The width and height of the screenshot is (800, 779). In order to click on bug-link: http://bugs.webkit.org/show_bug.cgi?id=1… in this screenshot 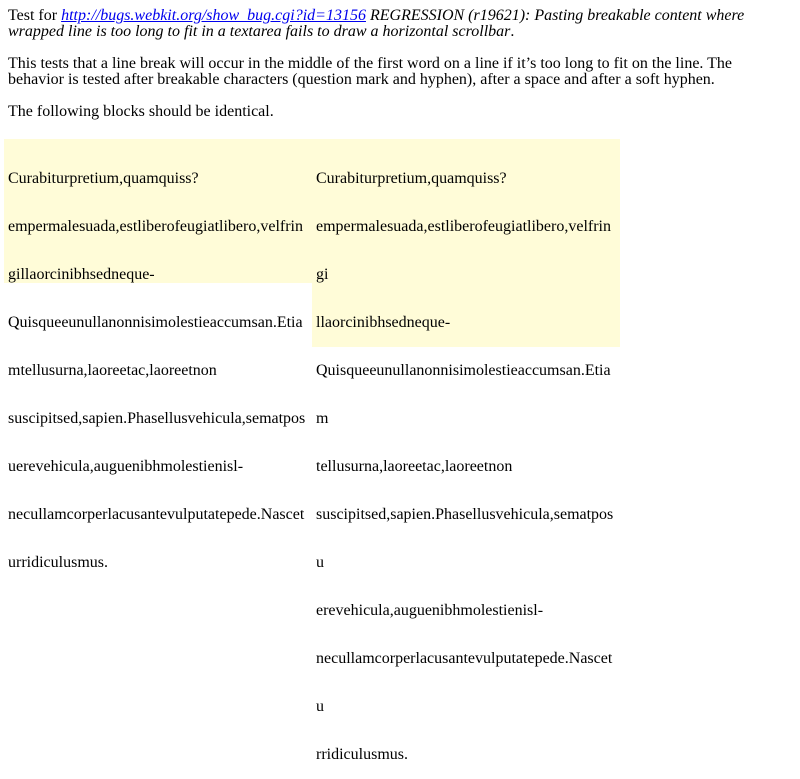, I will do `click(213, 15)`.